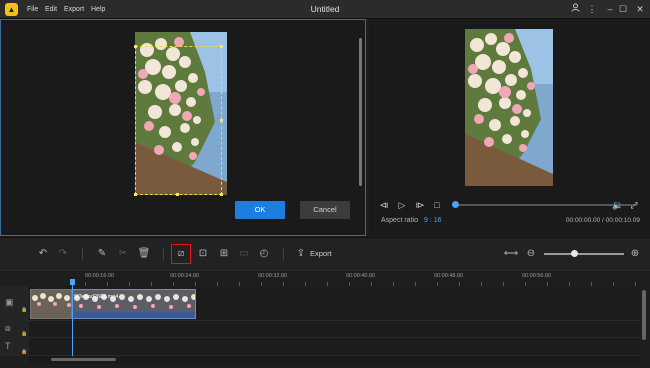 Image resolution: width=650 pixels, height=368 pixels. What do you see at coordinates (360, 112) in the screenshot?
I see `crop-panel-scrollbar` at bounding box center [360, 112].